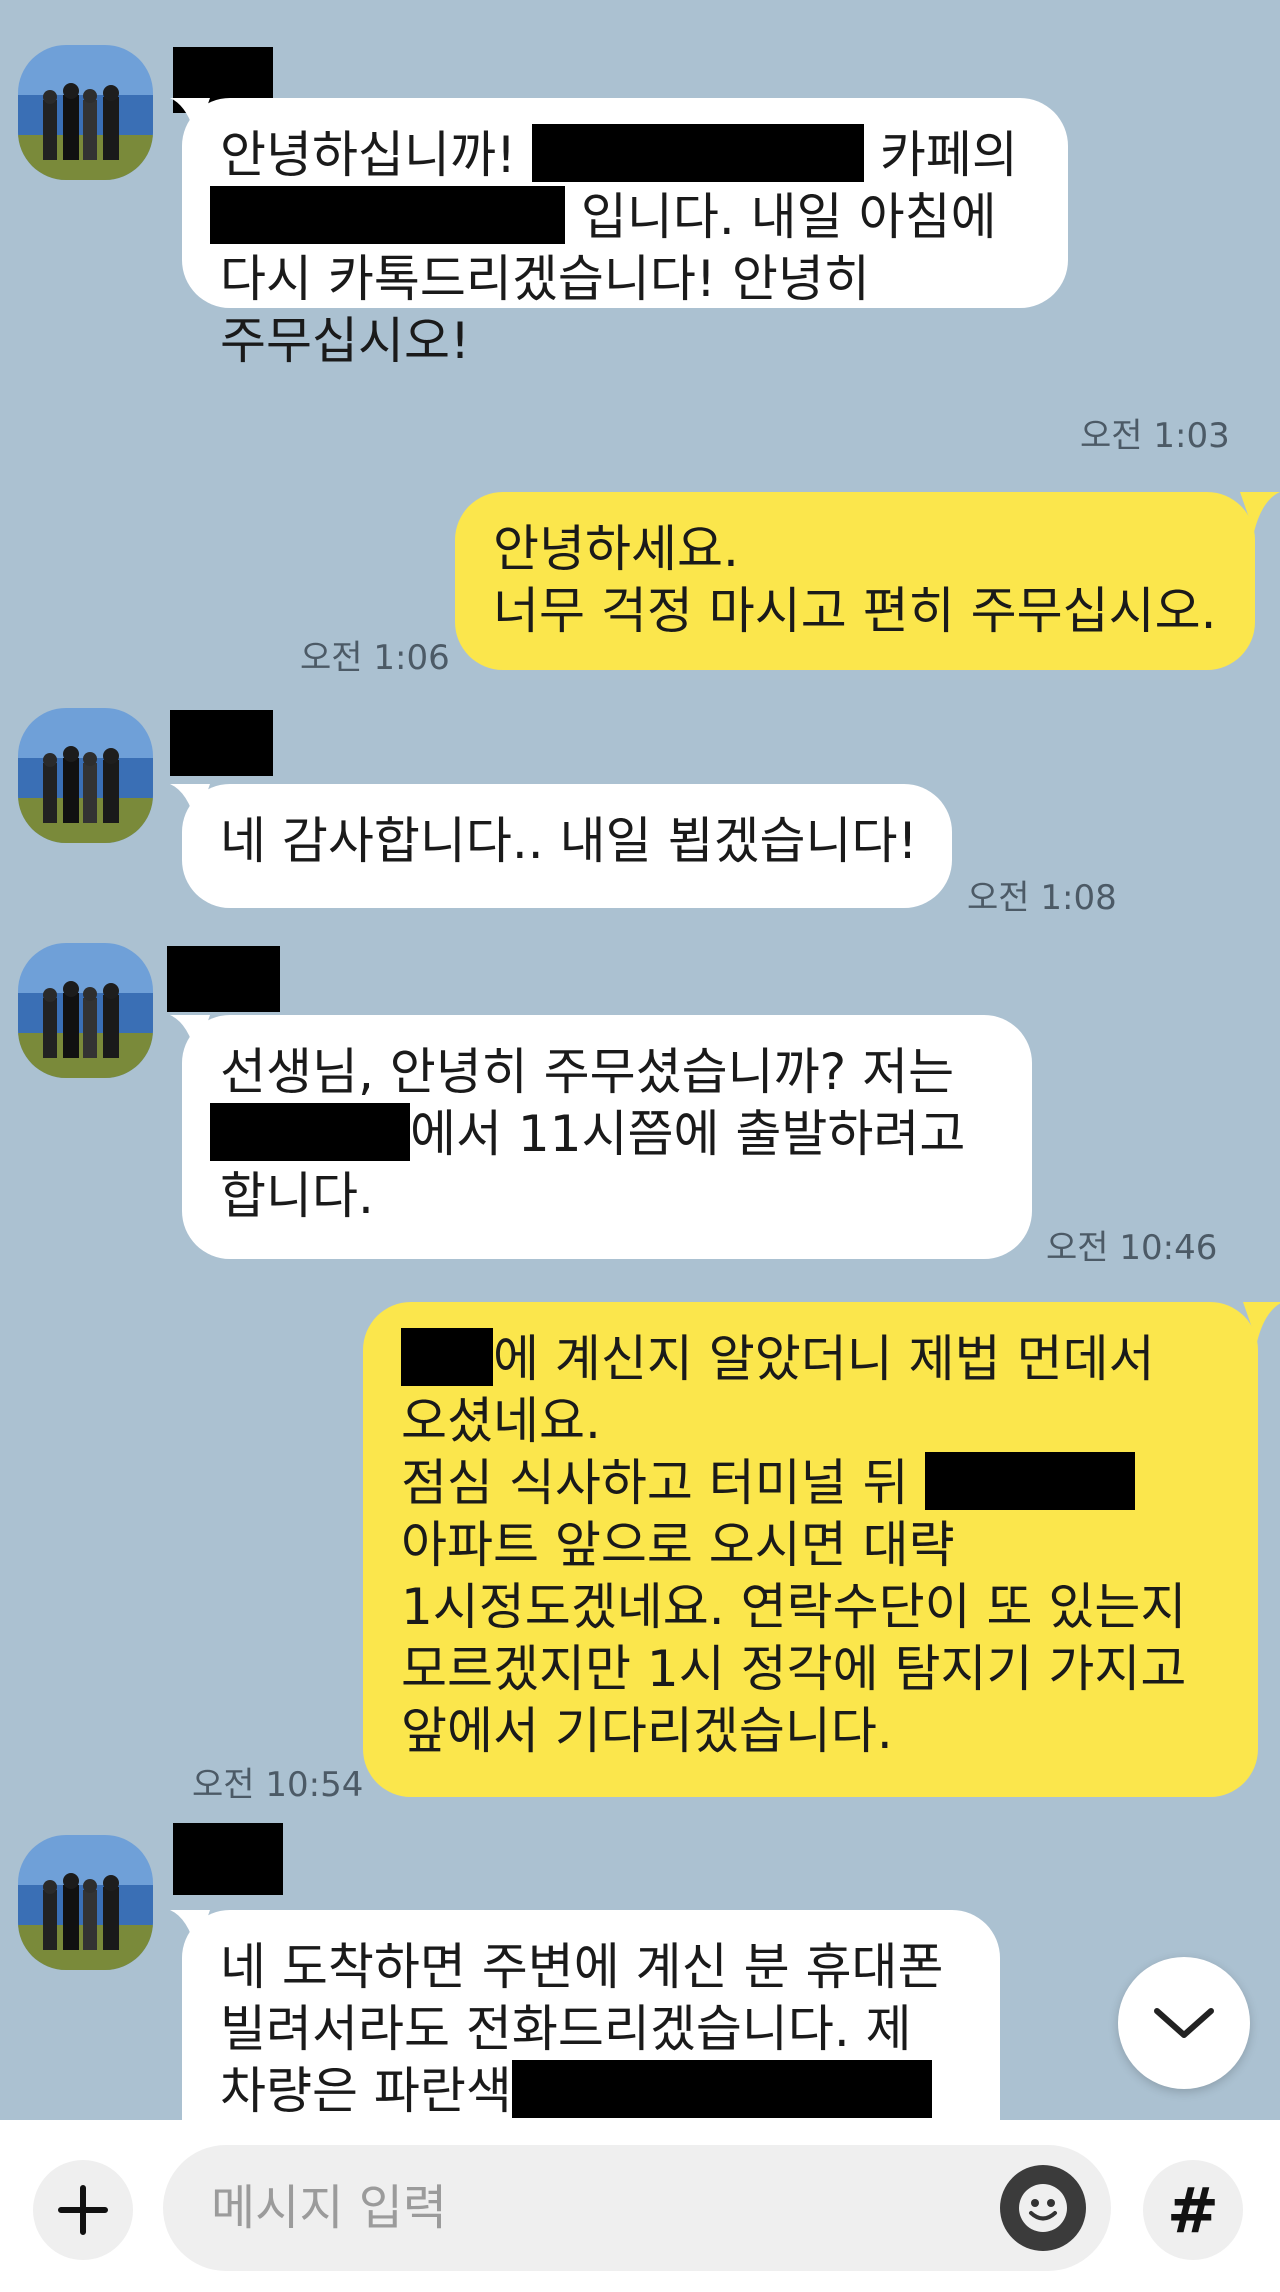 This screenshot has height=2292, width=1280. What do you see at coordinates (587, 1072) in the screenshot?
I see `message-line: 선생님, 안녕히 주무셨습니까? 저는` at bounding box center [587, 1072].